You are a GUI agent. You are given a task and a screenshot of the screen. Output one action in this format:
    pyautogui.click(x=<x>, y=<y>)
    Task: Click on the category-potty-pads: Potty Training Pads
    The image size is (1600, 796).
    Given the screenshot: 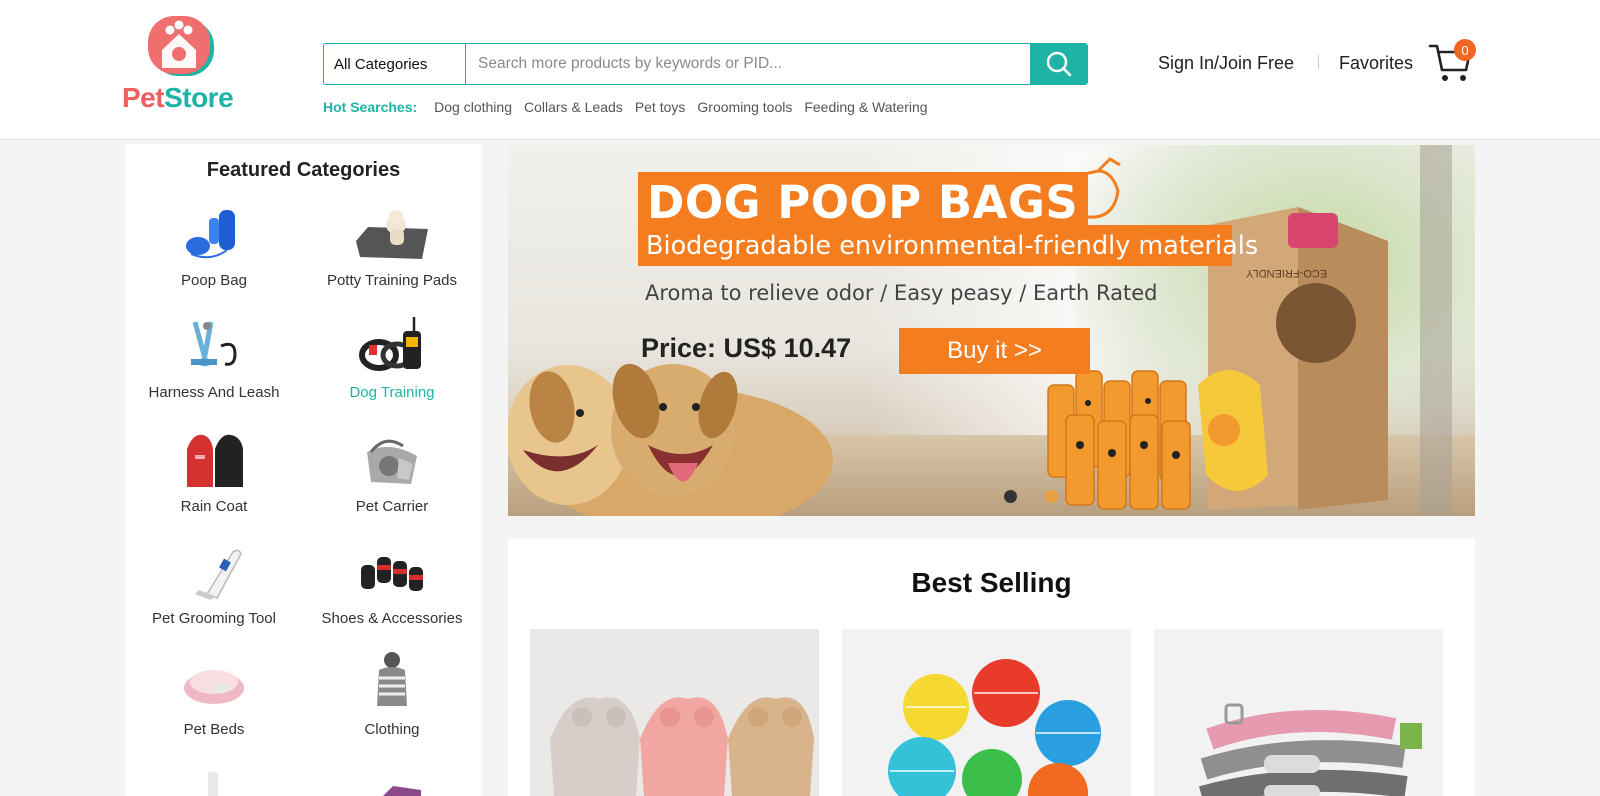 What is the action you would take?
    pyautogui.click(x=392, y=255)
    